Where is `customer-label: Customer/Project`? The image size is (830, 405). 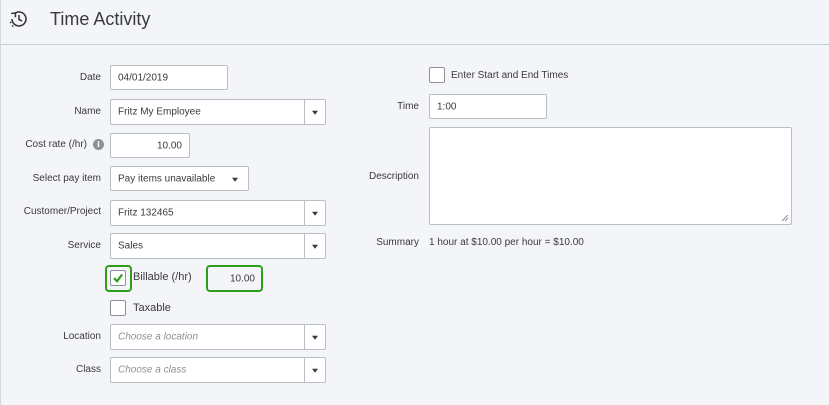
customer-label: Customer/Project is located at coordinates (62, 211).